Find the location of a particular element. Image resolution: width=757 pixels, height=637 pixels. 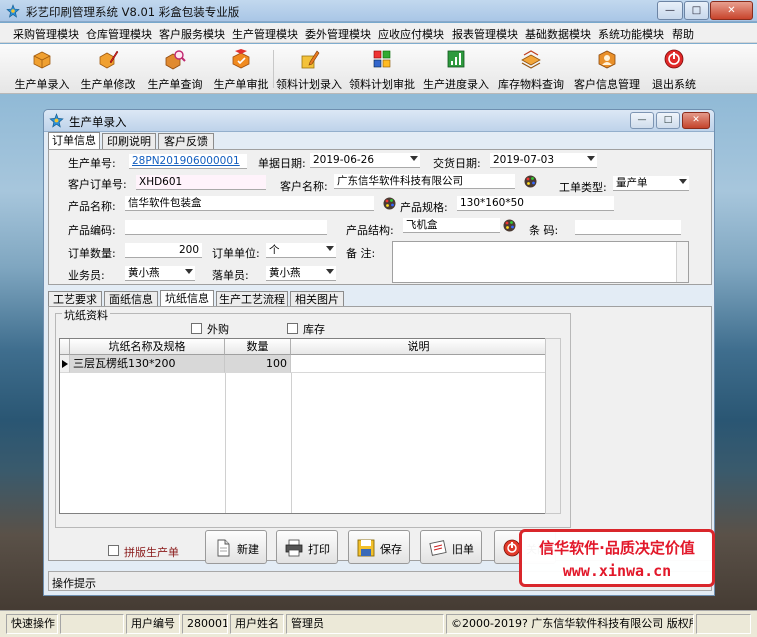

maximize-button: □ is located at coordinates (696, 10).